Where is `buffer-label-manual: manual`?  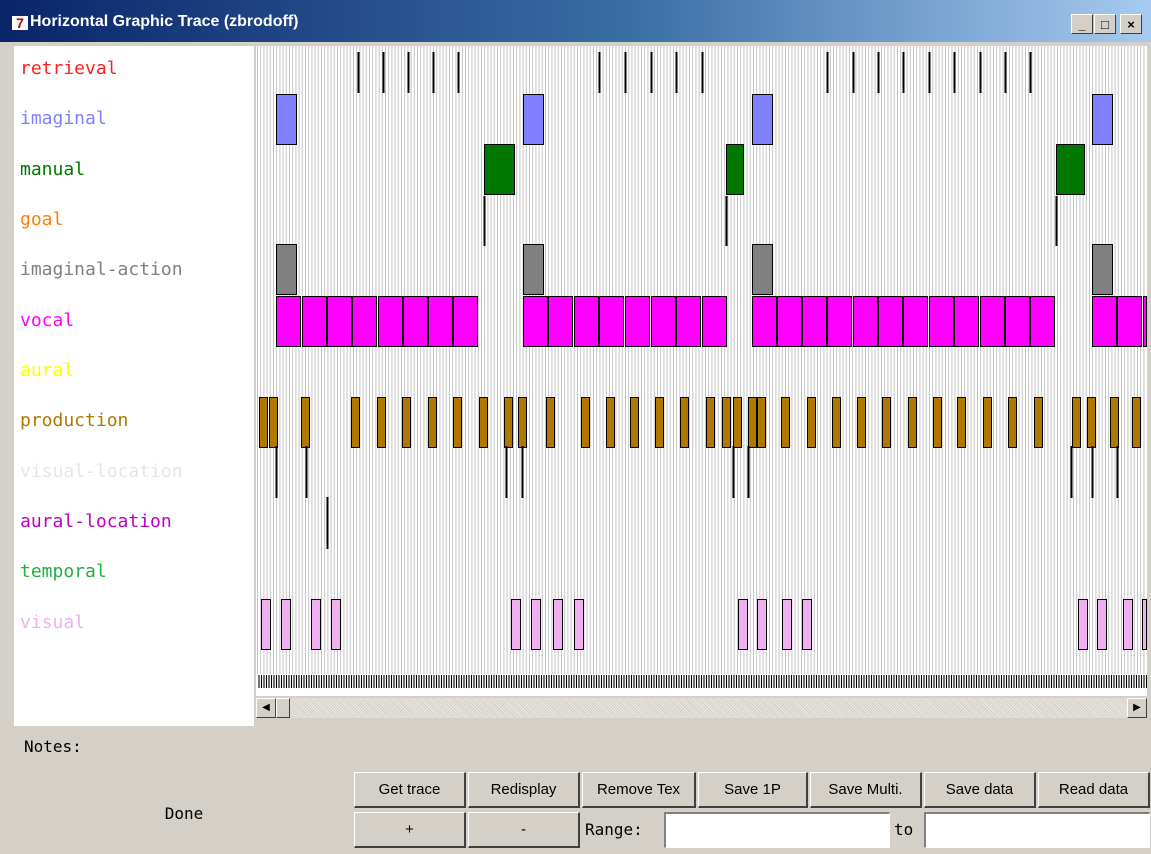
buffer-label-manual: manual is located at coordinates (53, 169).